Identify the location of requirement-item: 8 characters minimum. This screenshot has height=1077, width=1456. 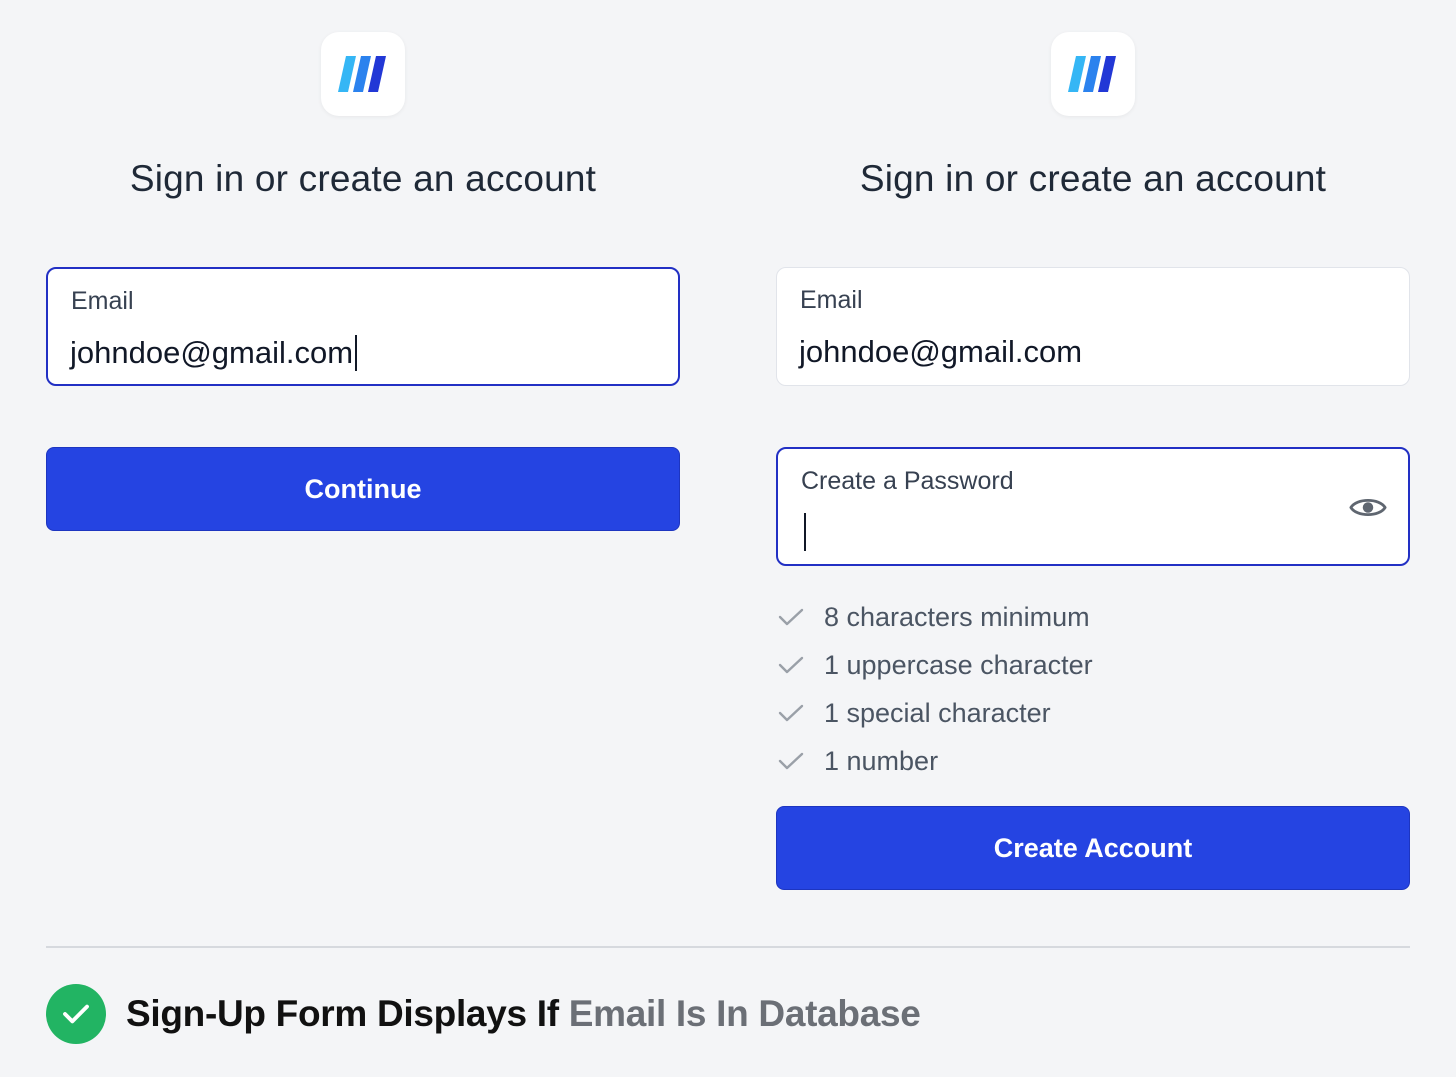
(934, 617).